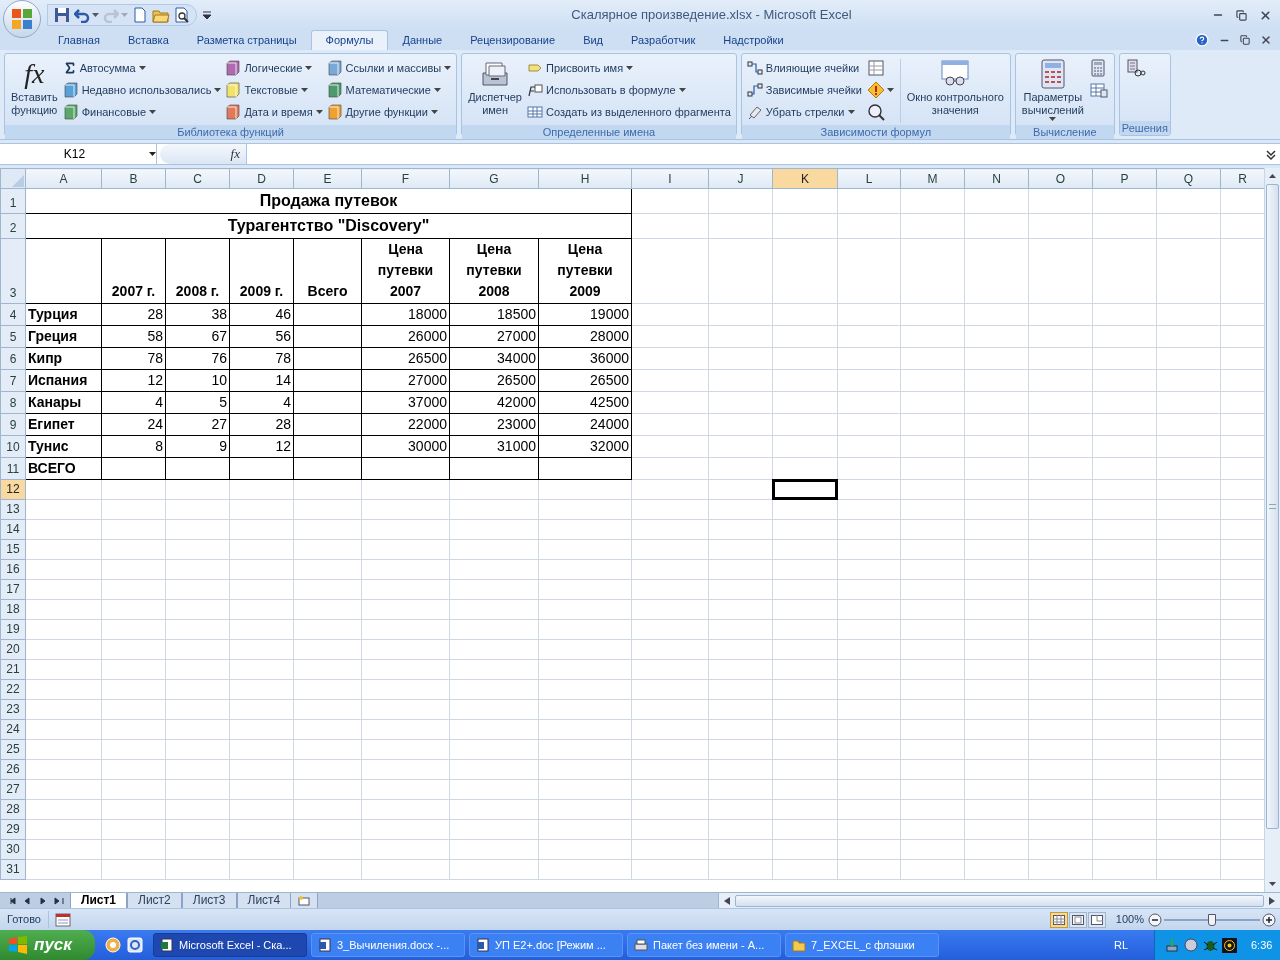 The width and height of the screenshot is (1280, 960). I want to click on column-header: C, so click(197, 178).